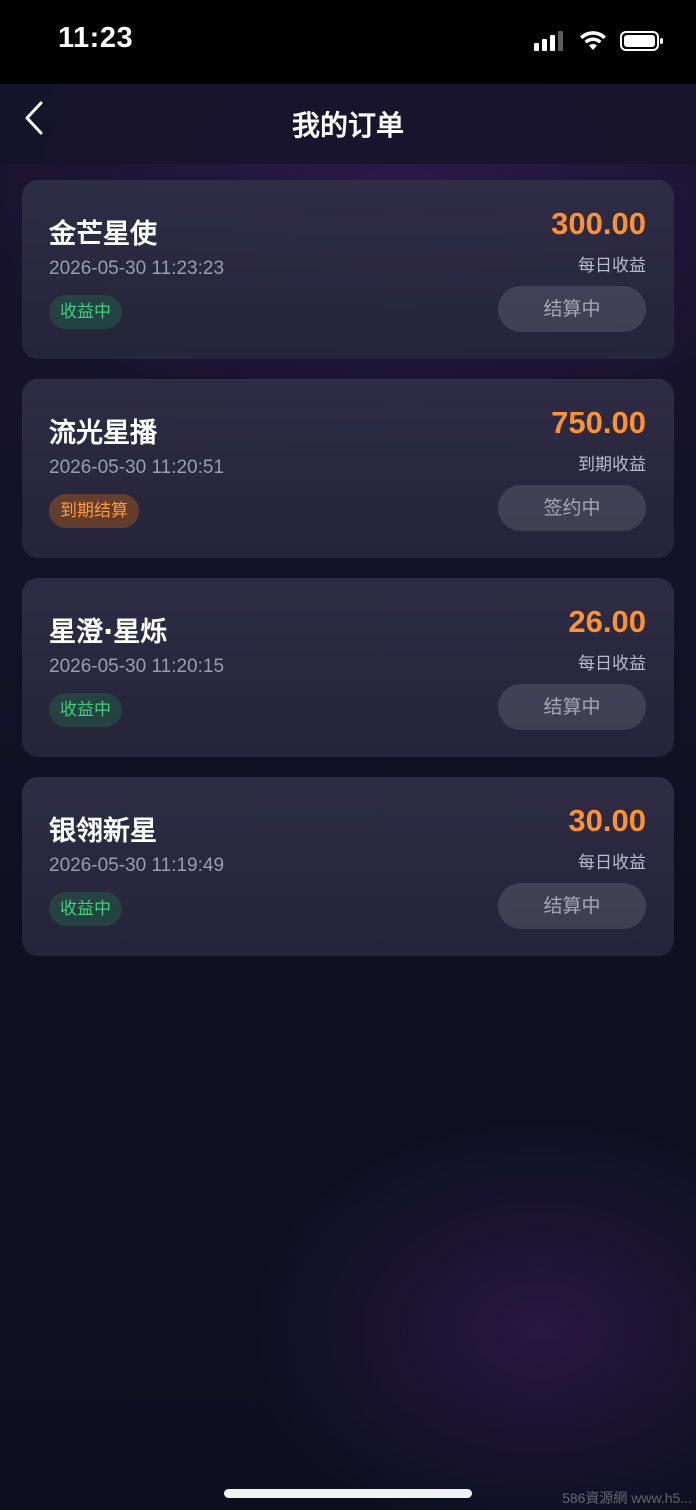 The width and height of the screenshot is (696, 1510). I want to click on order-name: 流光星播, so click(103, 433).